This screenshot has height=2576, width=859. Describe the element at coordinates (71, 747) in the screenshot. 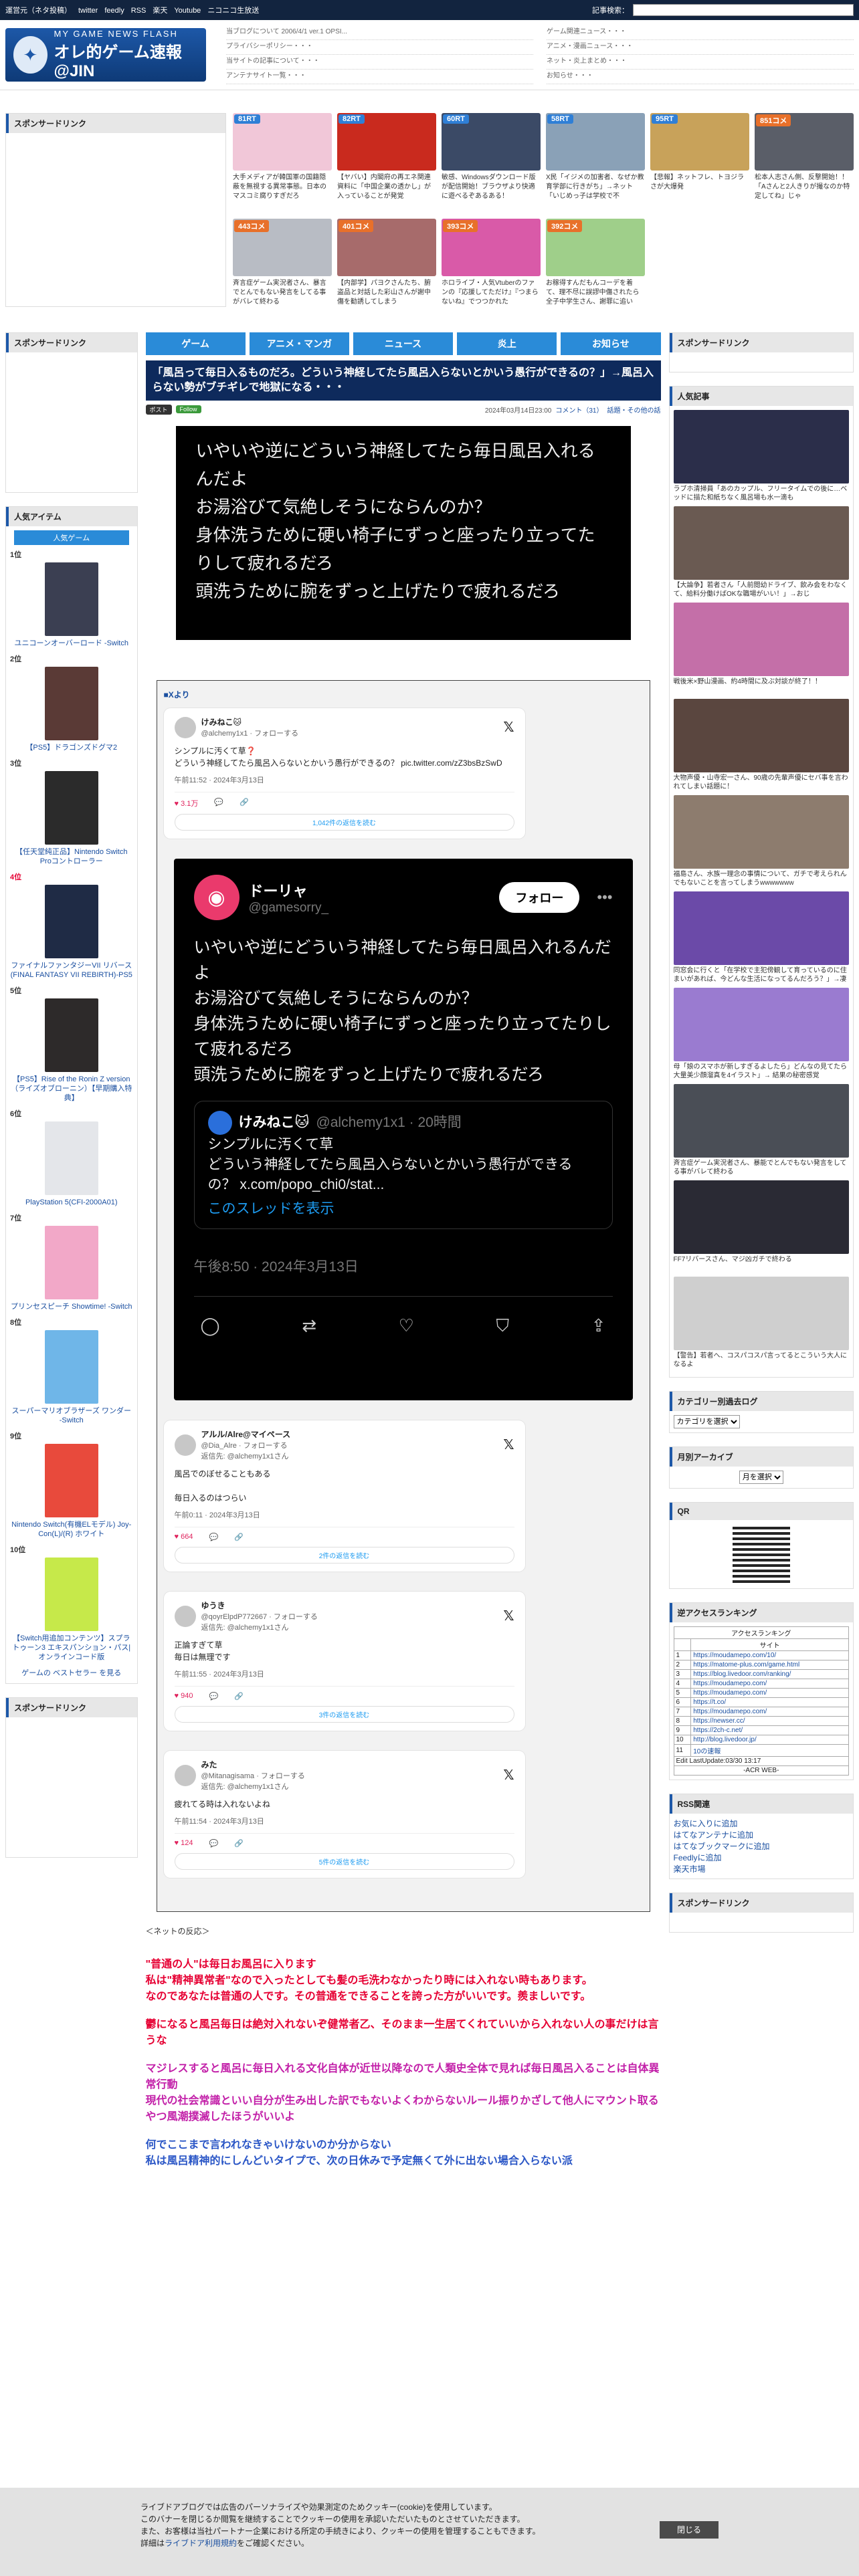

I see `product-name: 【PS5】ドラゴンズドグマ2` at that location.